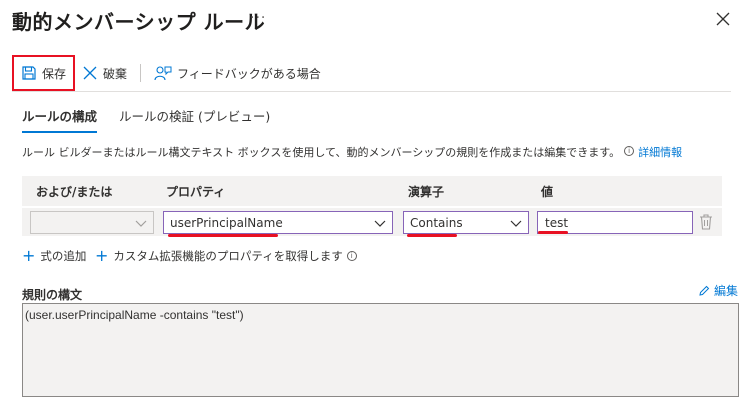 This screenshot has height=404, width=743. Describe the element at coordinates (115, 73) in the screenshot. I see `discard-label: 破棄` at that location.